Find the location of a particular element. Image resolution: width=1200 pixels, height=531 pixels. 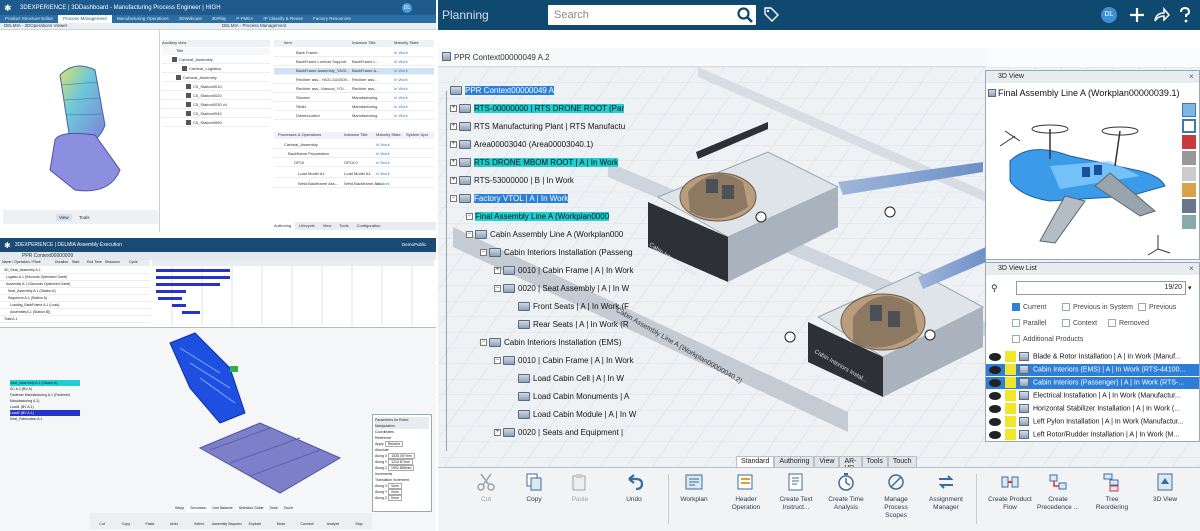

vtol-aircraft-model-image is located at coordinates (1083, 179).